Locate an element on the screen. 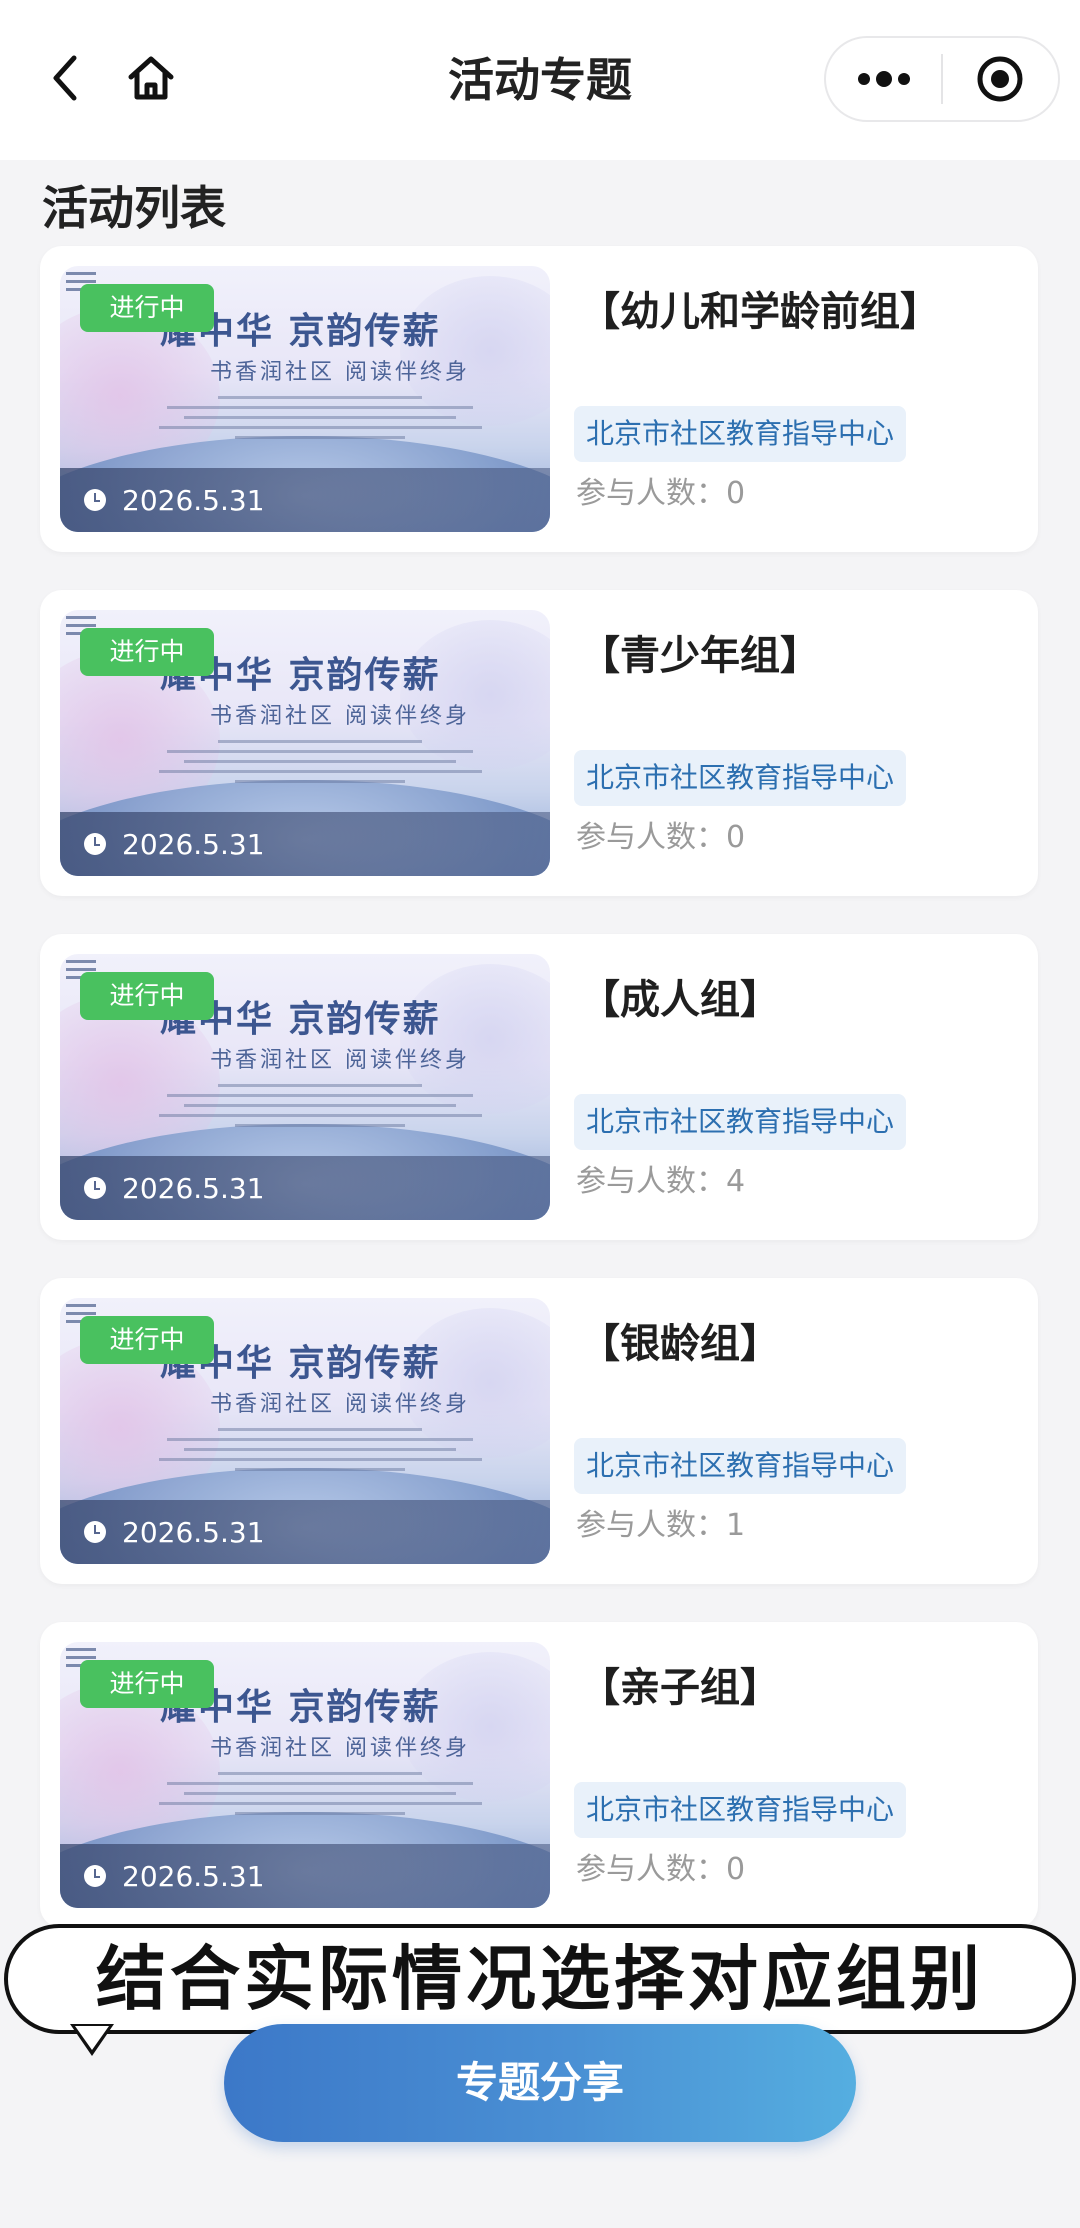  page-title: 活动专题 is located at coordinates (540, 80).